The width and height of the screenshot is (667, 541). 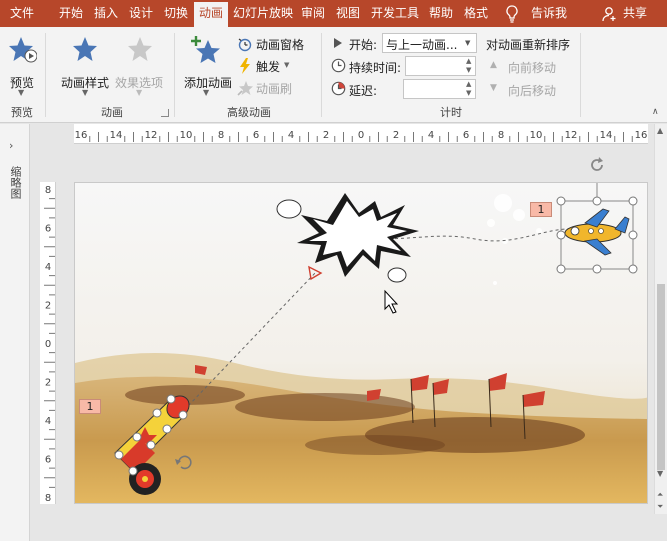 I want to click on add-star-icon, so click(x=205, y=49).